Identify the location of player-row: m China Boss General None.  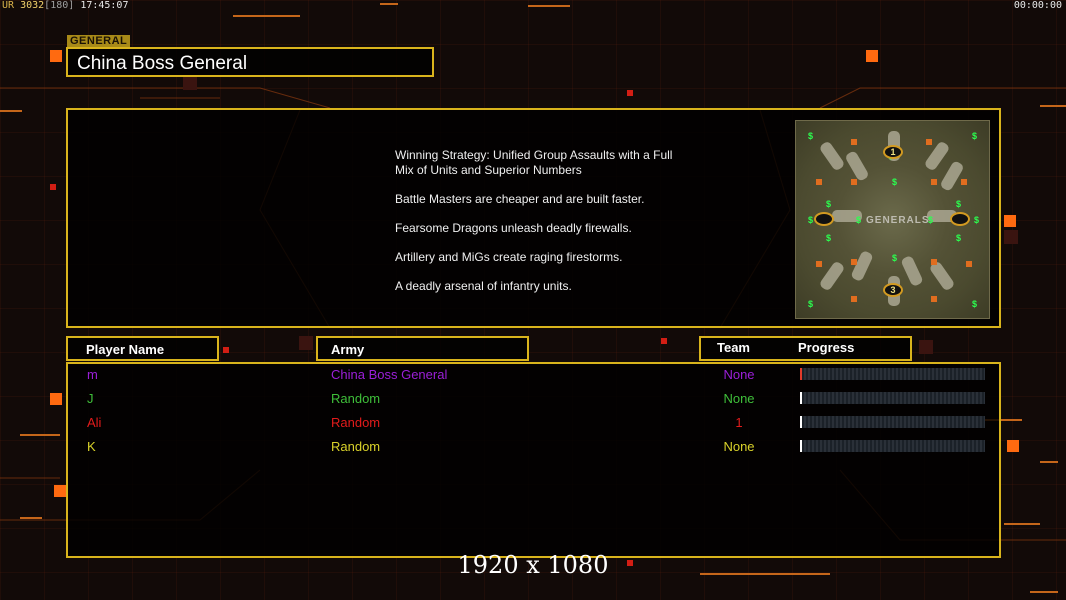
(533, 375).